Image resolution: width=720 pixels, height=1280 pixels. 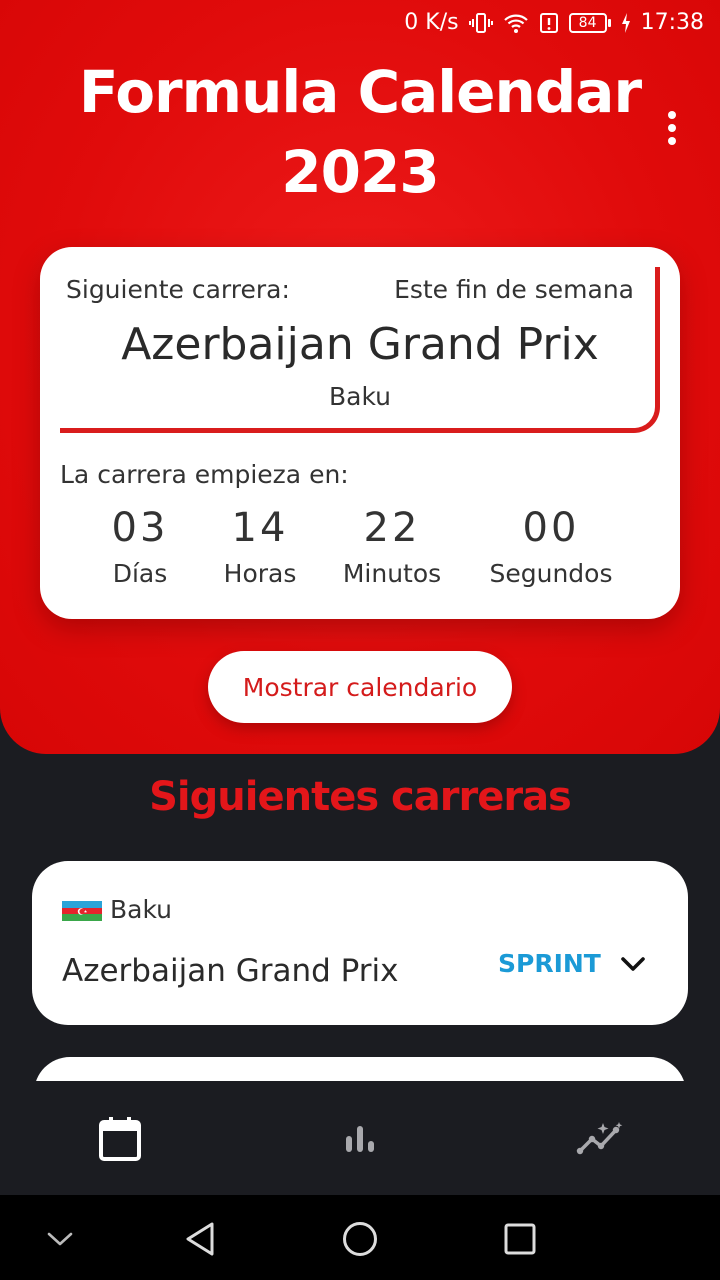 I want to click on system-navigation-bar, so click(x=360, y=1237).